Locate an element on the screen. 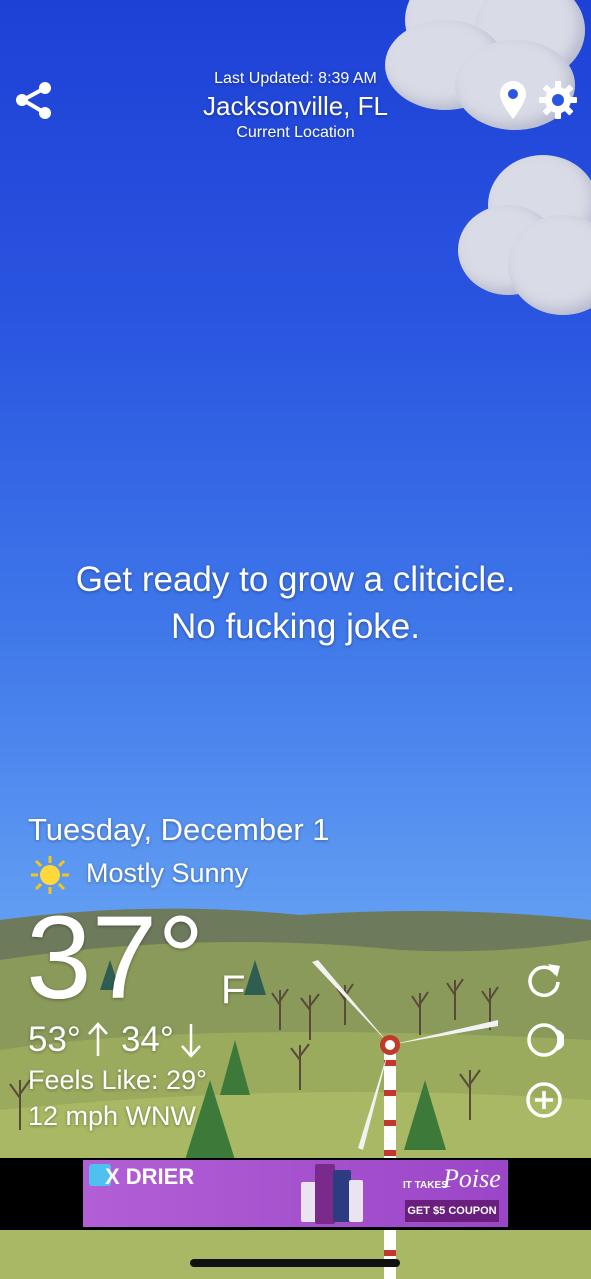 This screenshot has height=1279, width=591. add-icon is located at coordinates (544, 1100).